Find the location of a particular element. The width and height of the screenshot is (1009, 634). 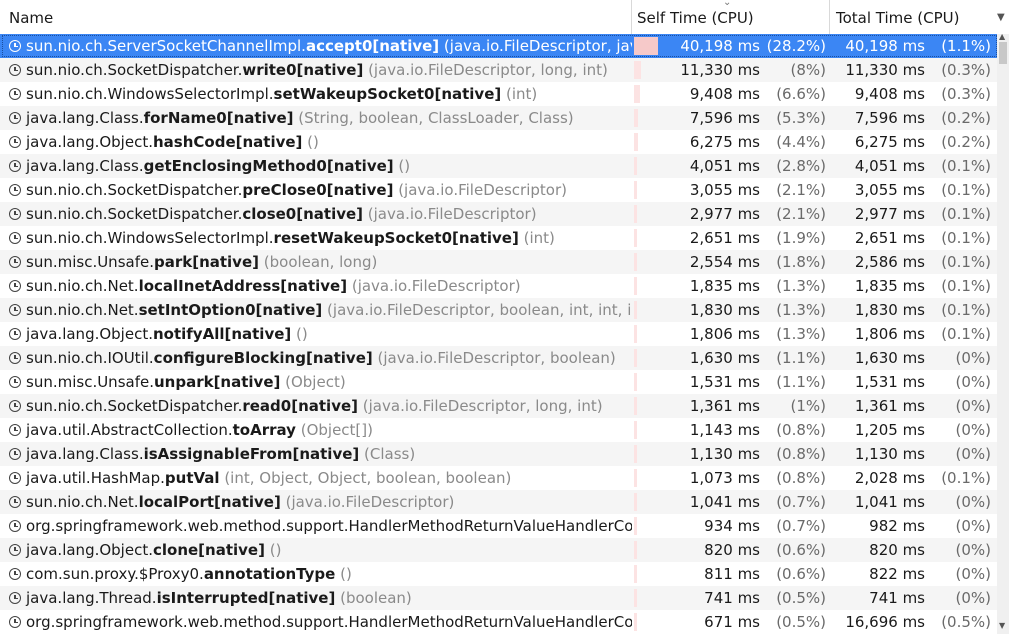

total-time-value: 1,041 ms is located at coordinates (889, 502).